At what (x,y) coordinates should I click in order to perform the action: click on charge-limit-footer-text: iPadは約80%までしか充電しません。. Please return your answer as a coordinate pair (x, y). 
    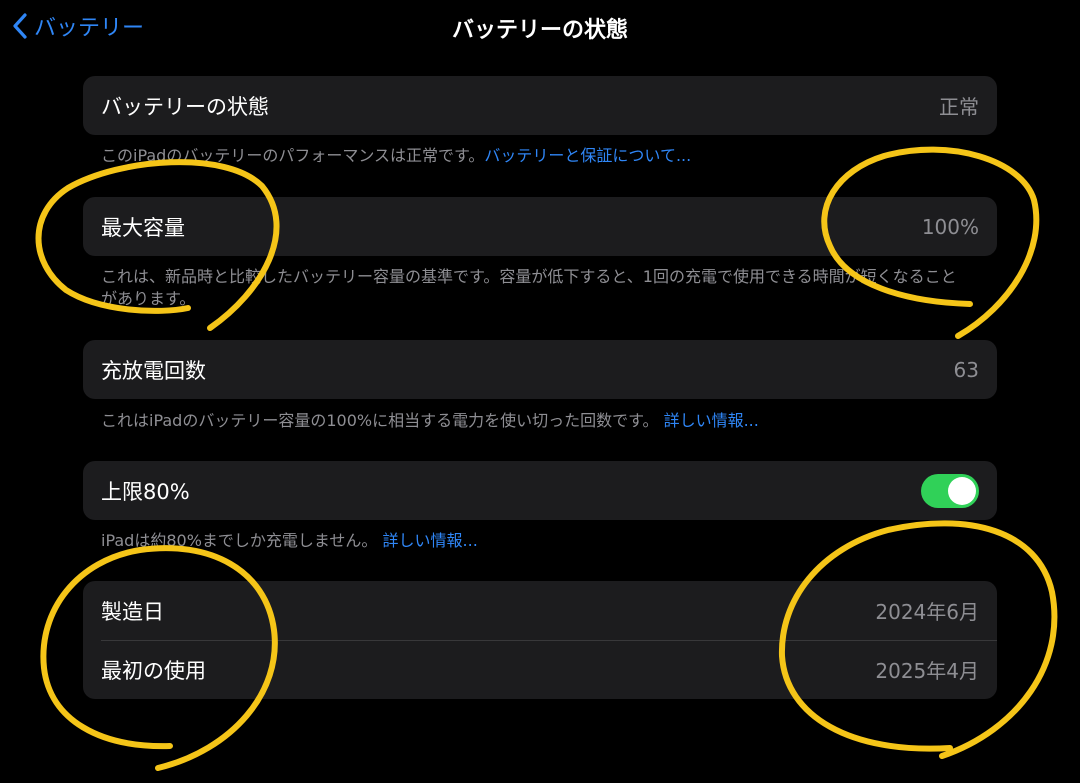
    Looking at the image, I should click on (239, 540).